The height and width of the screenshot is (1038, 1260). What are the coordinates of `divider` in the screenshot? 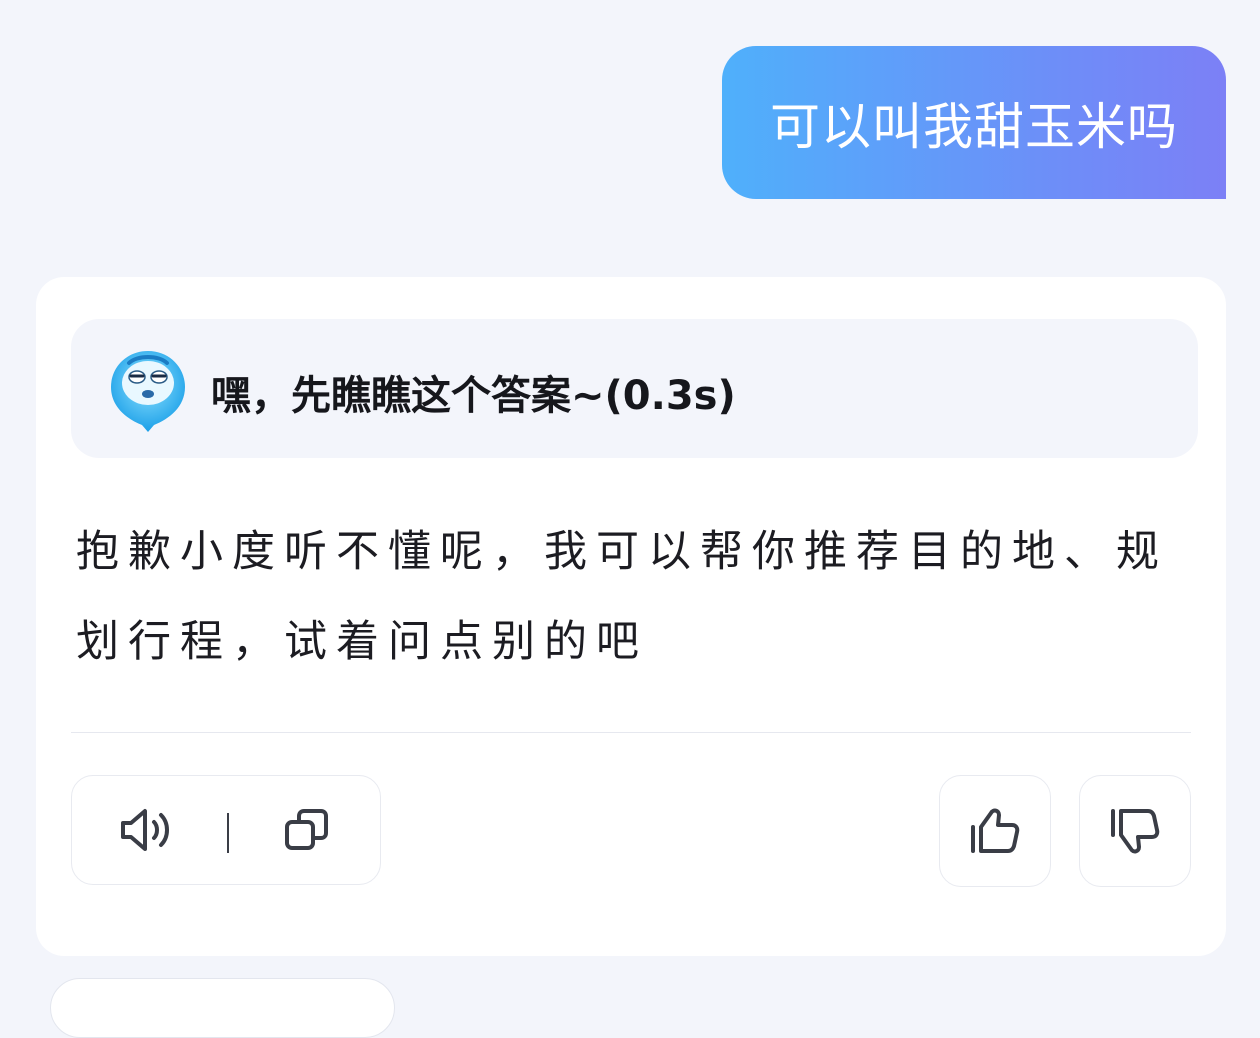 It's located at (631, 732).